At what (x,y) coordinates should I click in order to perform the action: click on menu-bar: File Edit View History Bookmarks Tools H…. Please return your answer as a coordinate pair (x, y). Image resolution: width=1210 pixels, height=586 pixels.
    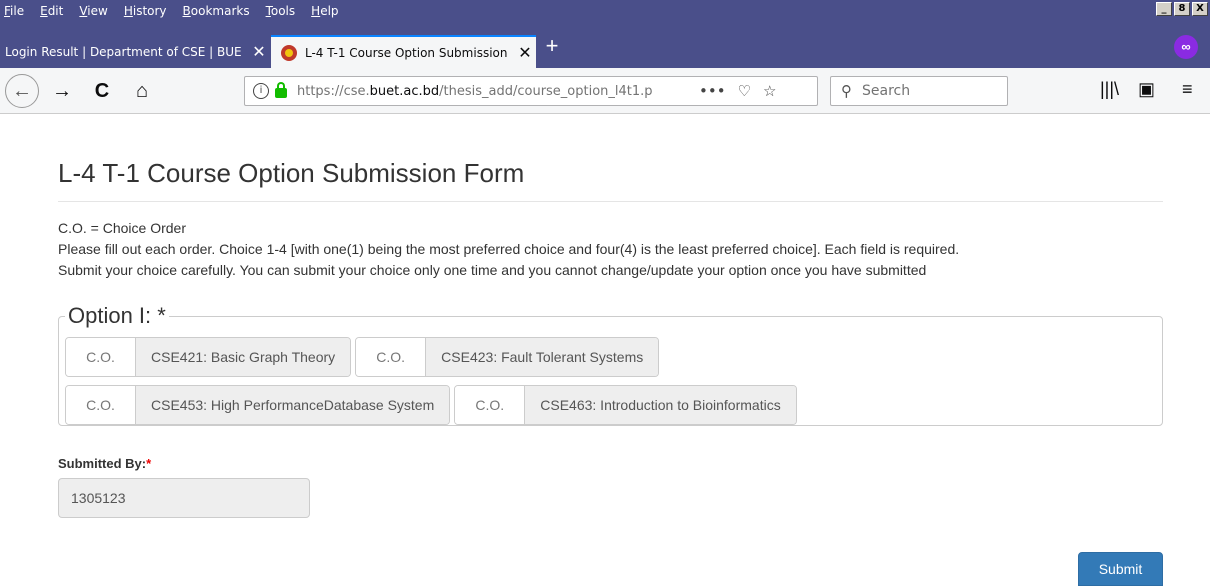
    Looking at the image, I should click on (605, 13).